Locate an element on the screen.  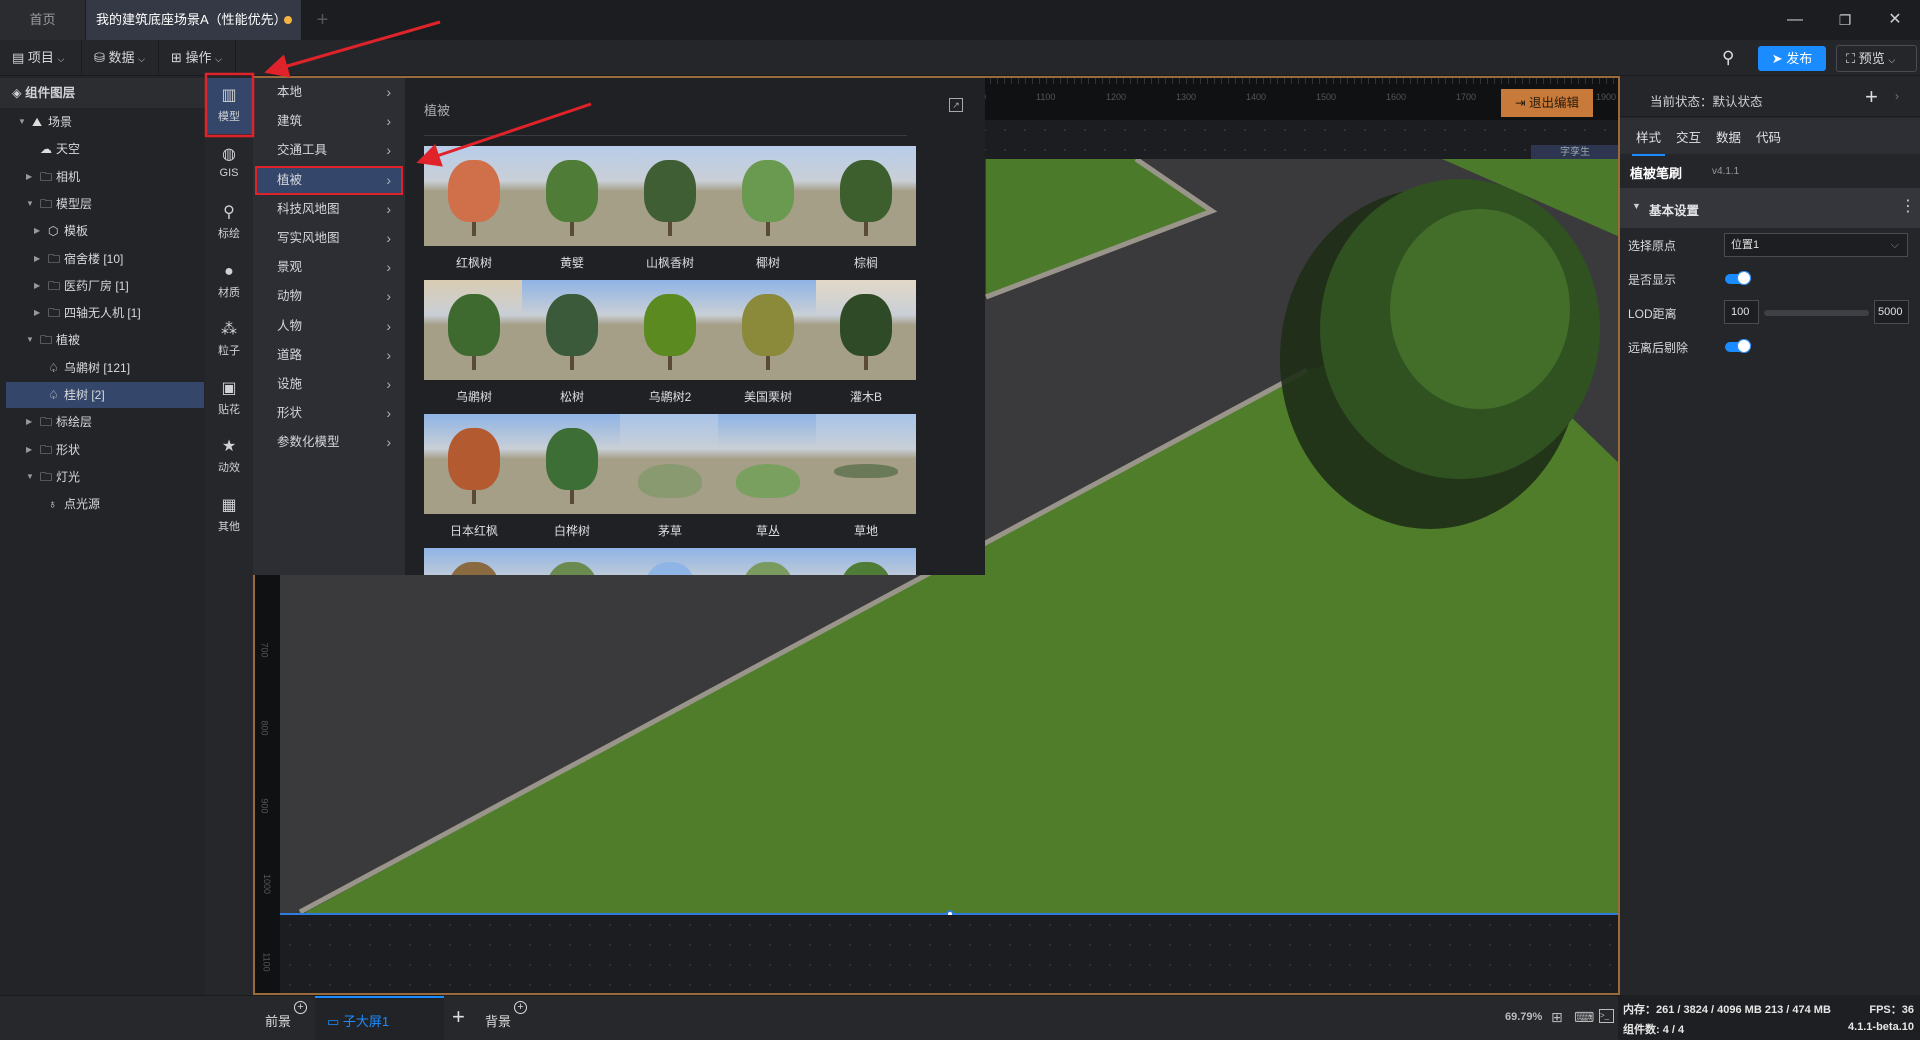
vegetation-item: 日本红枫 is located at coordinates (474, 476).